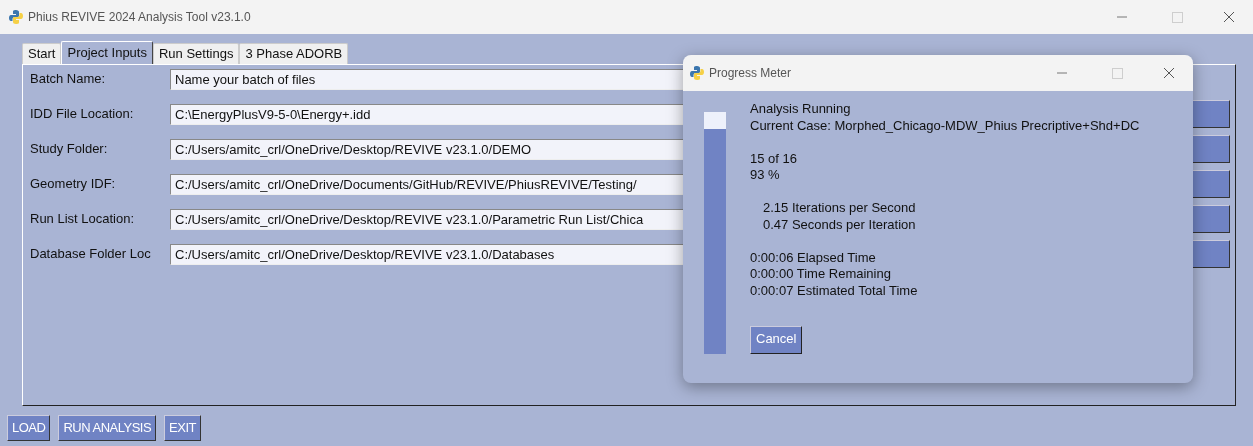  Describe the element at coordinates (68, 79) in the screenshot. I see `field-label: Batch Name:` at that location.